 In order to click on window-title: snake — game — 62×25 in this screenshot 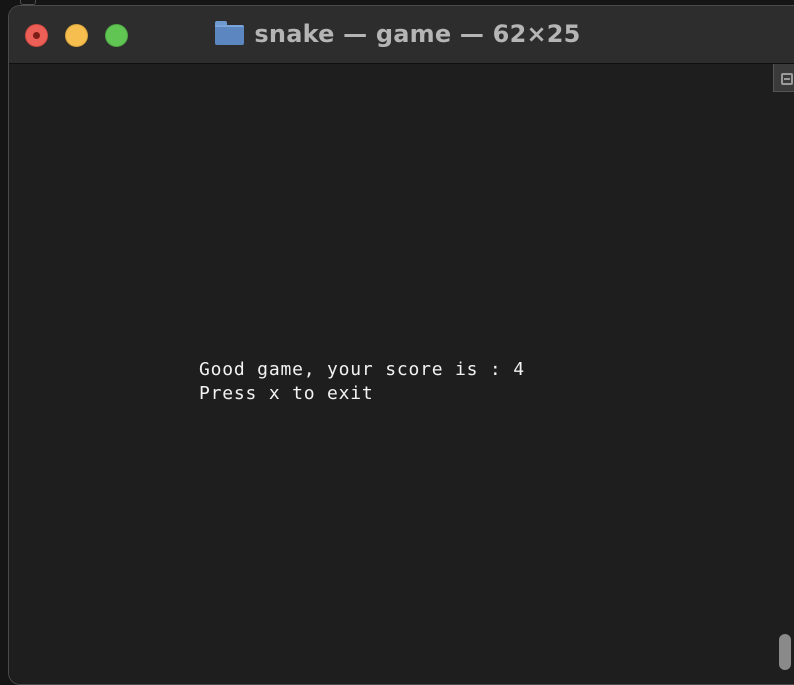, I will do `click(401, 34)`.